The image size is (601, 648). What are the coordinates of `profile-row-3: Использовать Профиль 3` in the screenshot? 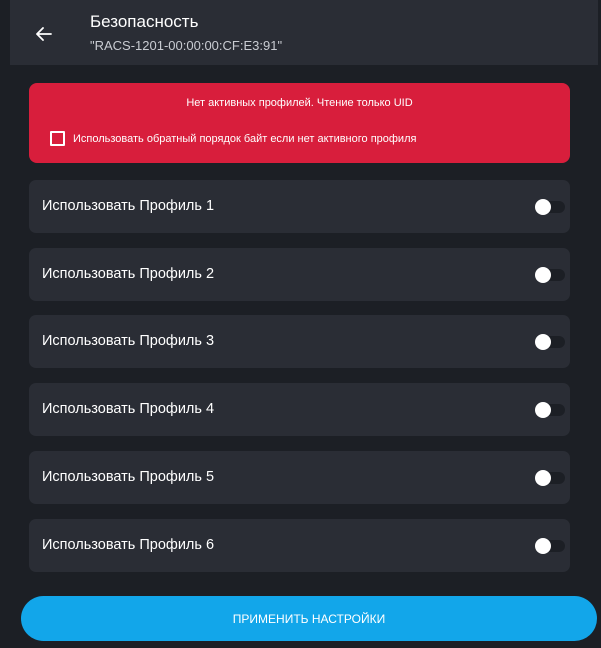 It's located at (299, 341).